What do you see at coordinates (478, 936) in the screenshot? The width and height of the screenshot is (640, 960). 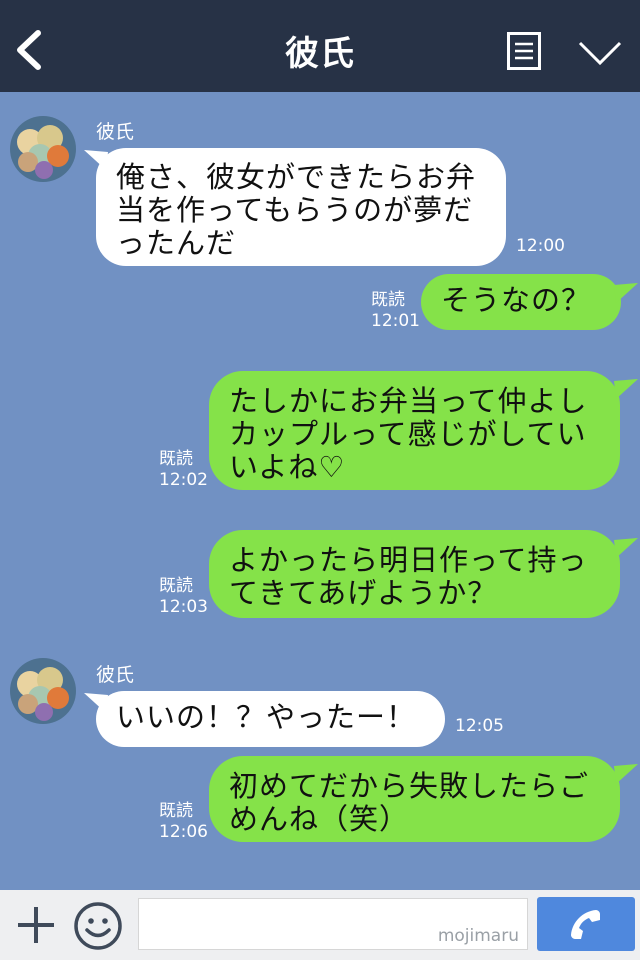 I see `watermark: mojimaru` at bounding box center [478, 936].